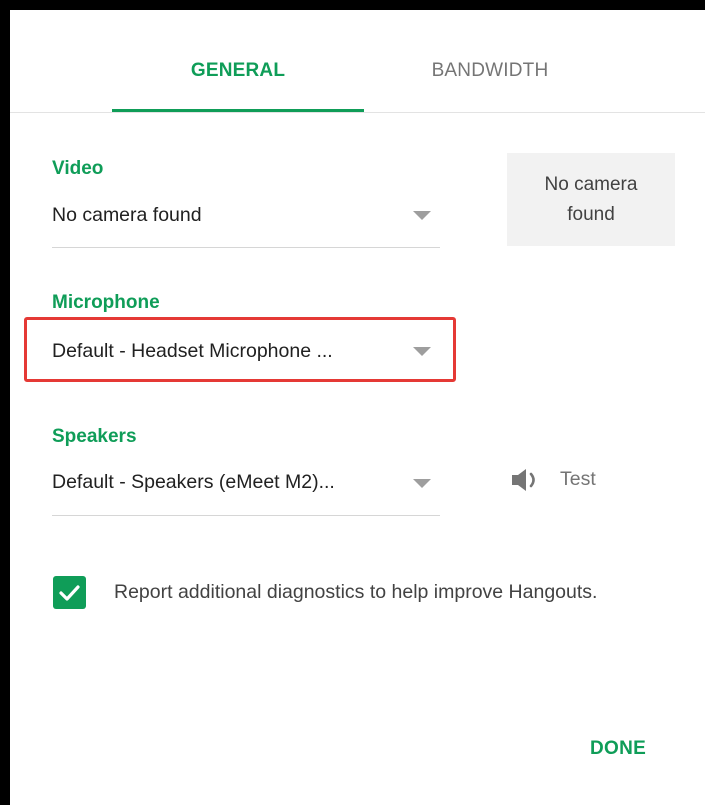 The image size is (705, 805). Describe the element at coordinates (240, 349) in the screenshot. I see `microphone-highlight-box` at that location.